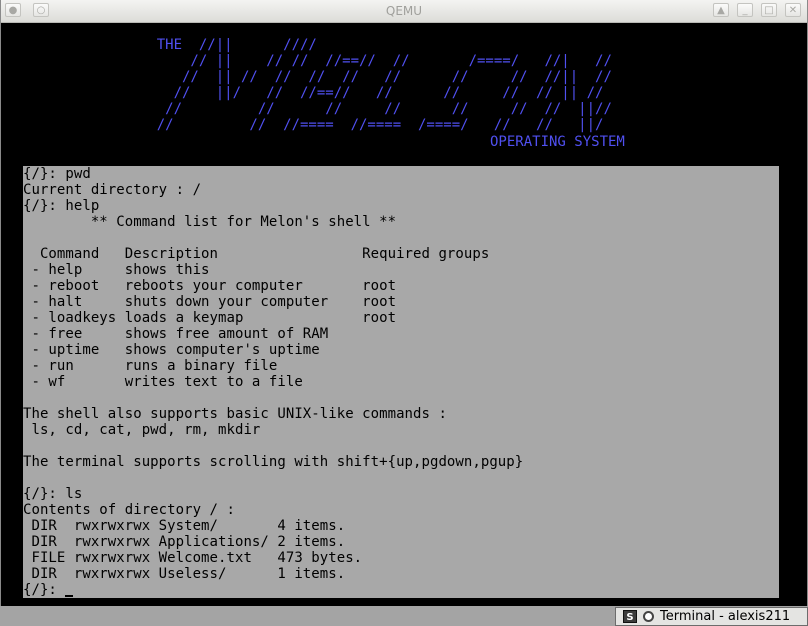 The height and width of the screenshot is (626, 808). Describe the element at coordinates (184, 526) in the screenshot. I see `console-line: DIR rwxrwxrwx System/ 4 items.` at that location.